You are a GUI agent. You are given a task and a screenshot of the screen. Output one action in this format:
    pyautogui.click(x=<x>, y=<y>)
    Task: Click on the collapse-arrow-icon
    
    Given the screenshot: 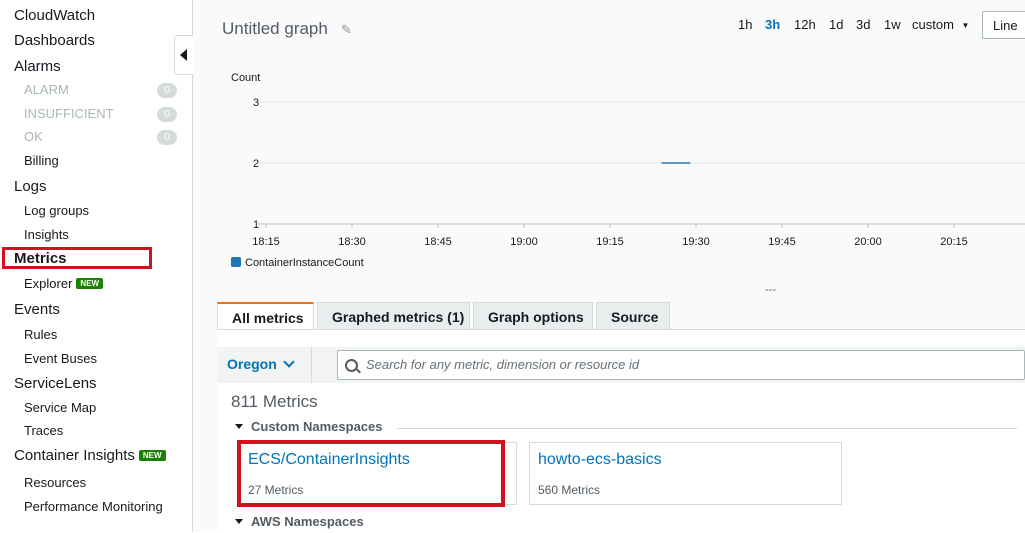 What is the action you would take?
    pyautogui.click(x=183, y=55)
    